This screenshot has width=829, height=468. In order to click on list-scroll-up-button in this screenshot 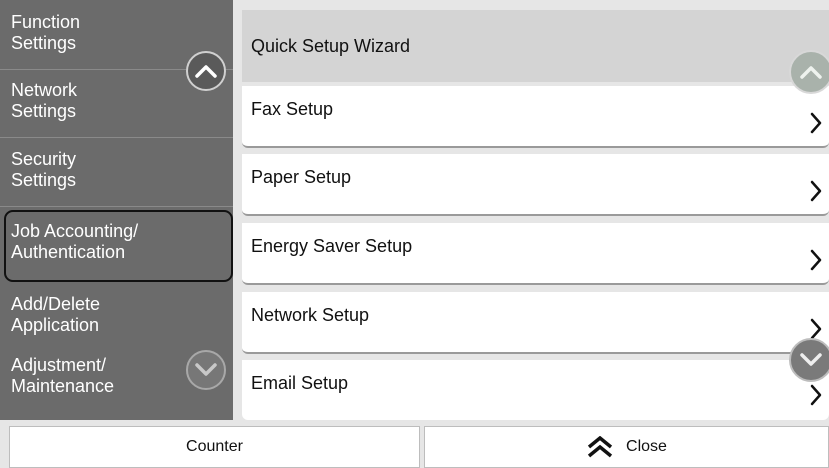, I will do `click(809, 72)`.